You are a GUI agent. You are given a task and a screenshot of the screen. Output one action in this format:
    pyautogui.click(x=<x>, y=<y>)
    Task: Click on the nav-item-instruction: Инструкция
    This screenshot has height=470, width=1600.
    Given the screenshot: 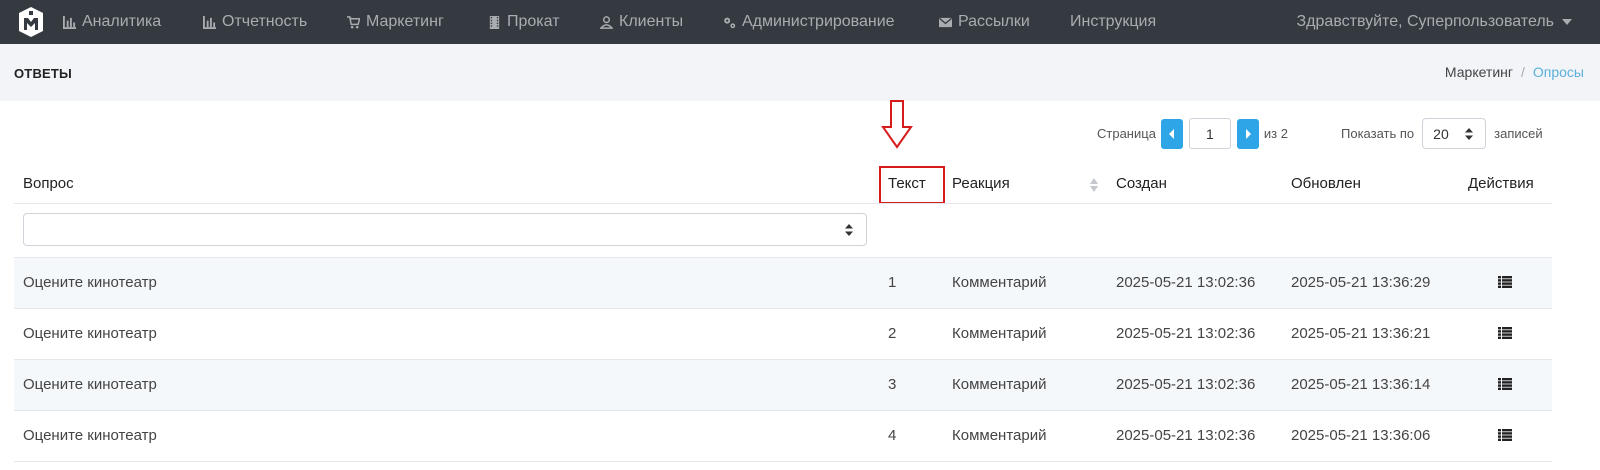 What is the action you would take?
    pyautogui.click(x=1113, y=22)
    